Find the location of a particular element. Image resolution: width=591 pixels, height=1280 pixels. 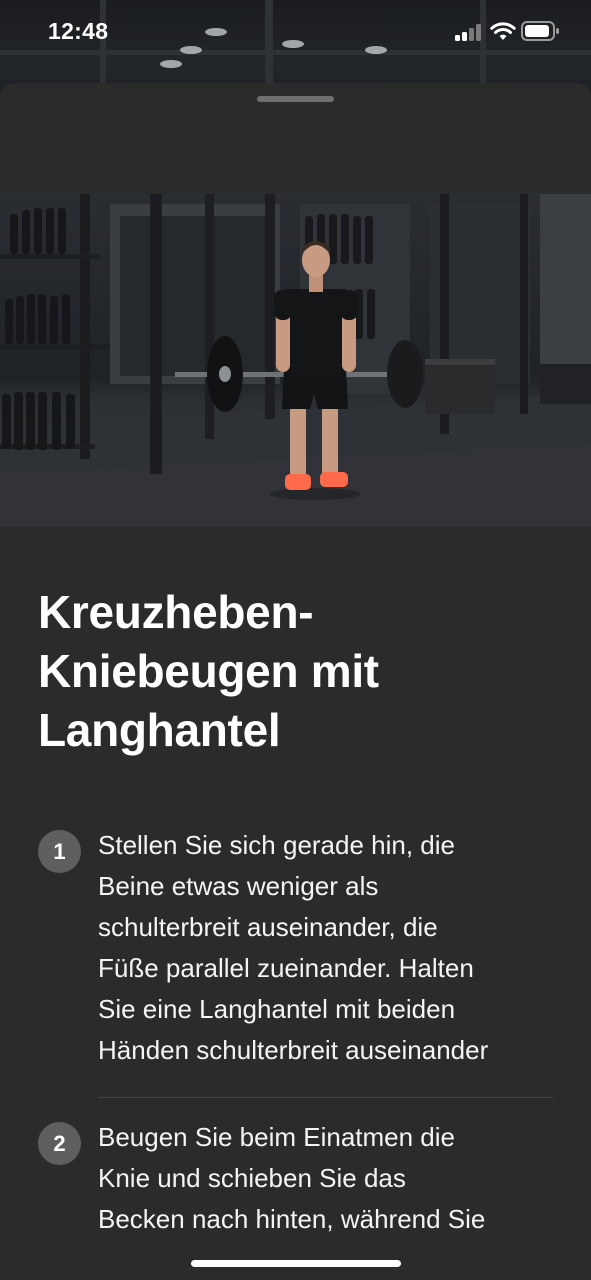

step-number-badge: 2 is located at coordinates (59, 1143).